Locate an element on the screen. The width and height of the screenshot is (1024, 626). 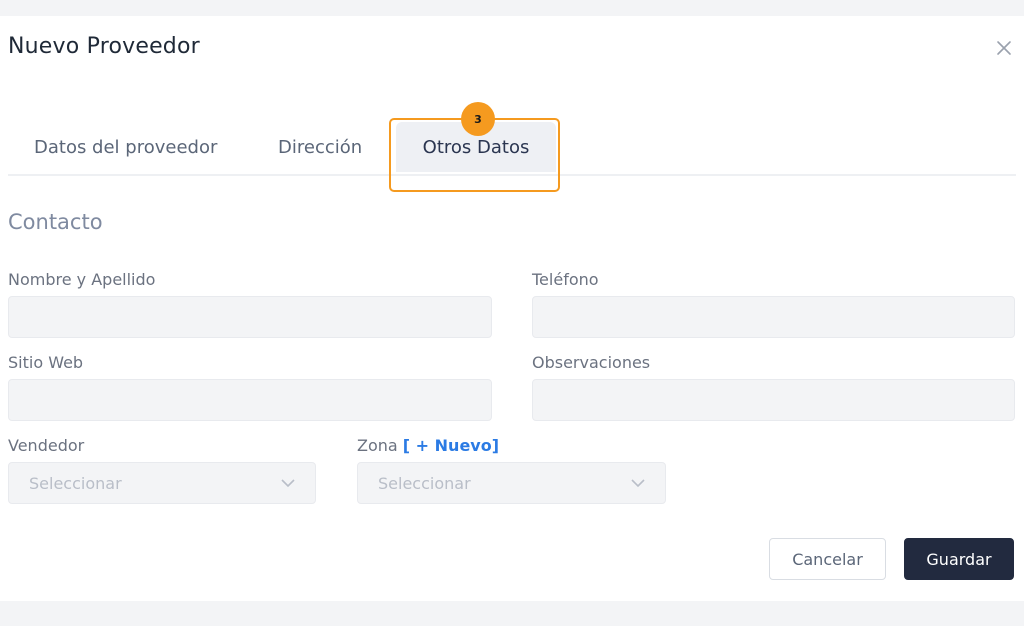
zona-label-row: Zona [ + Nuevo] is located at coordinates (428, 445).